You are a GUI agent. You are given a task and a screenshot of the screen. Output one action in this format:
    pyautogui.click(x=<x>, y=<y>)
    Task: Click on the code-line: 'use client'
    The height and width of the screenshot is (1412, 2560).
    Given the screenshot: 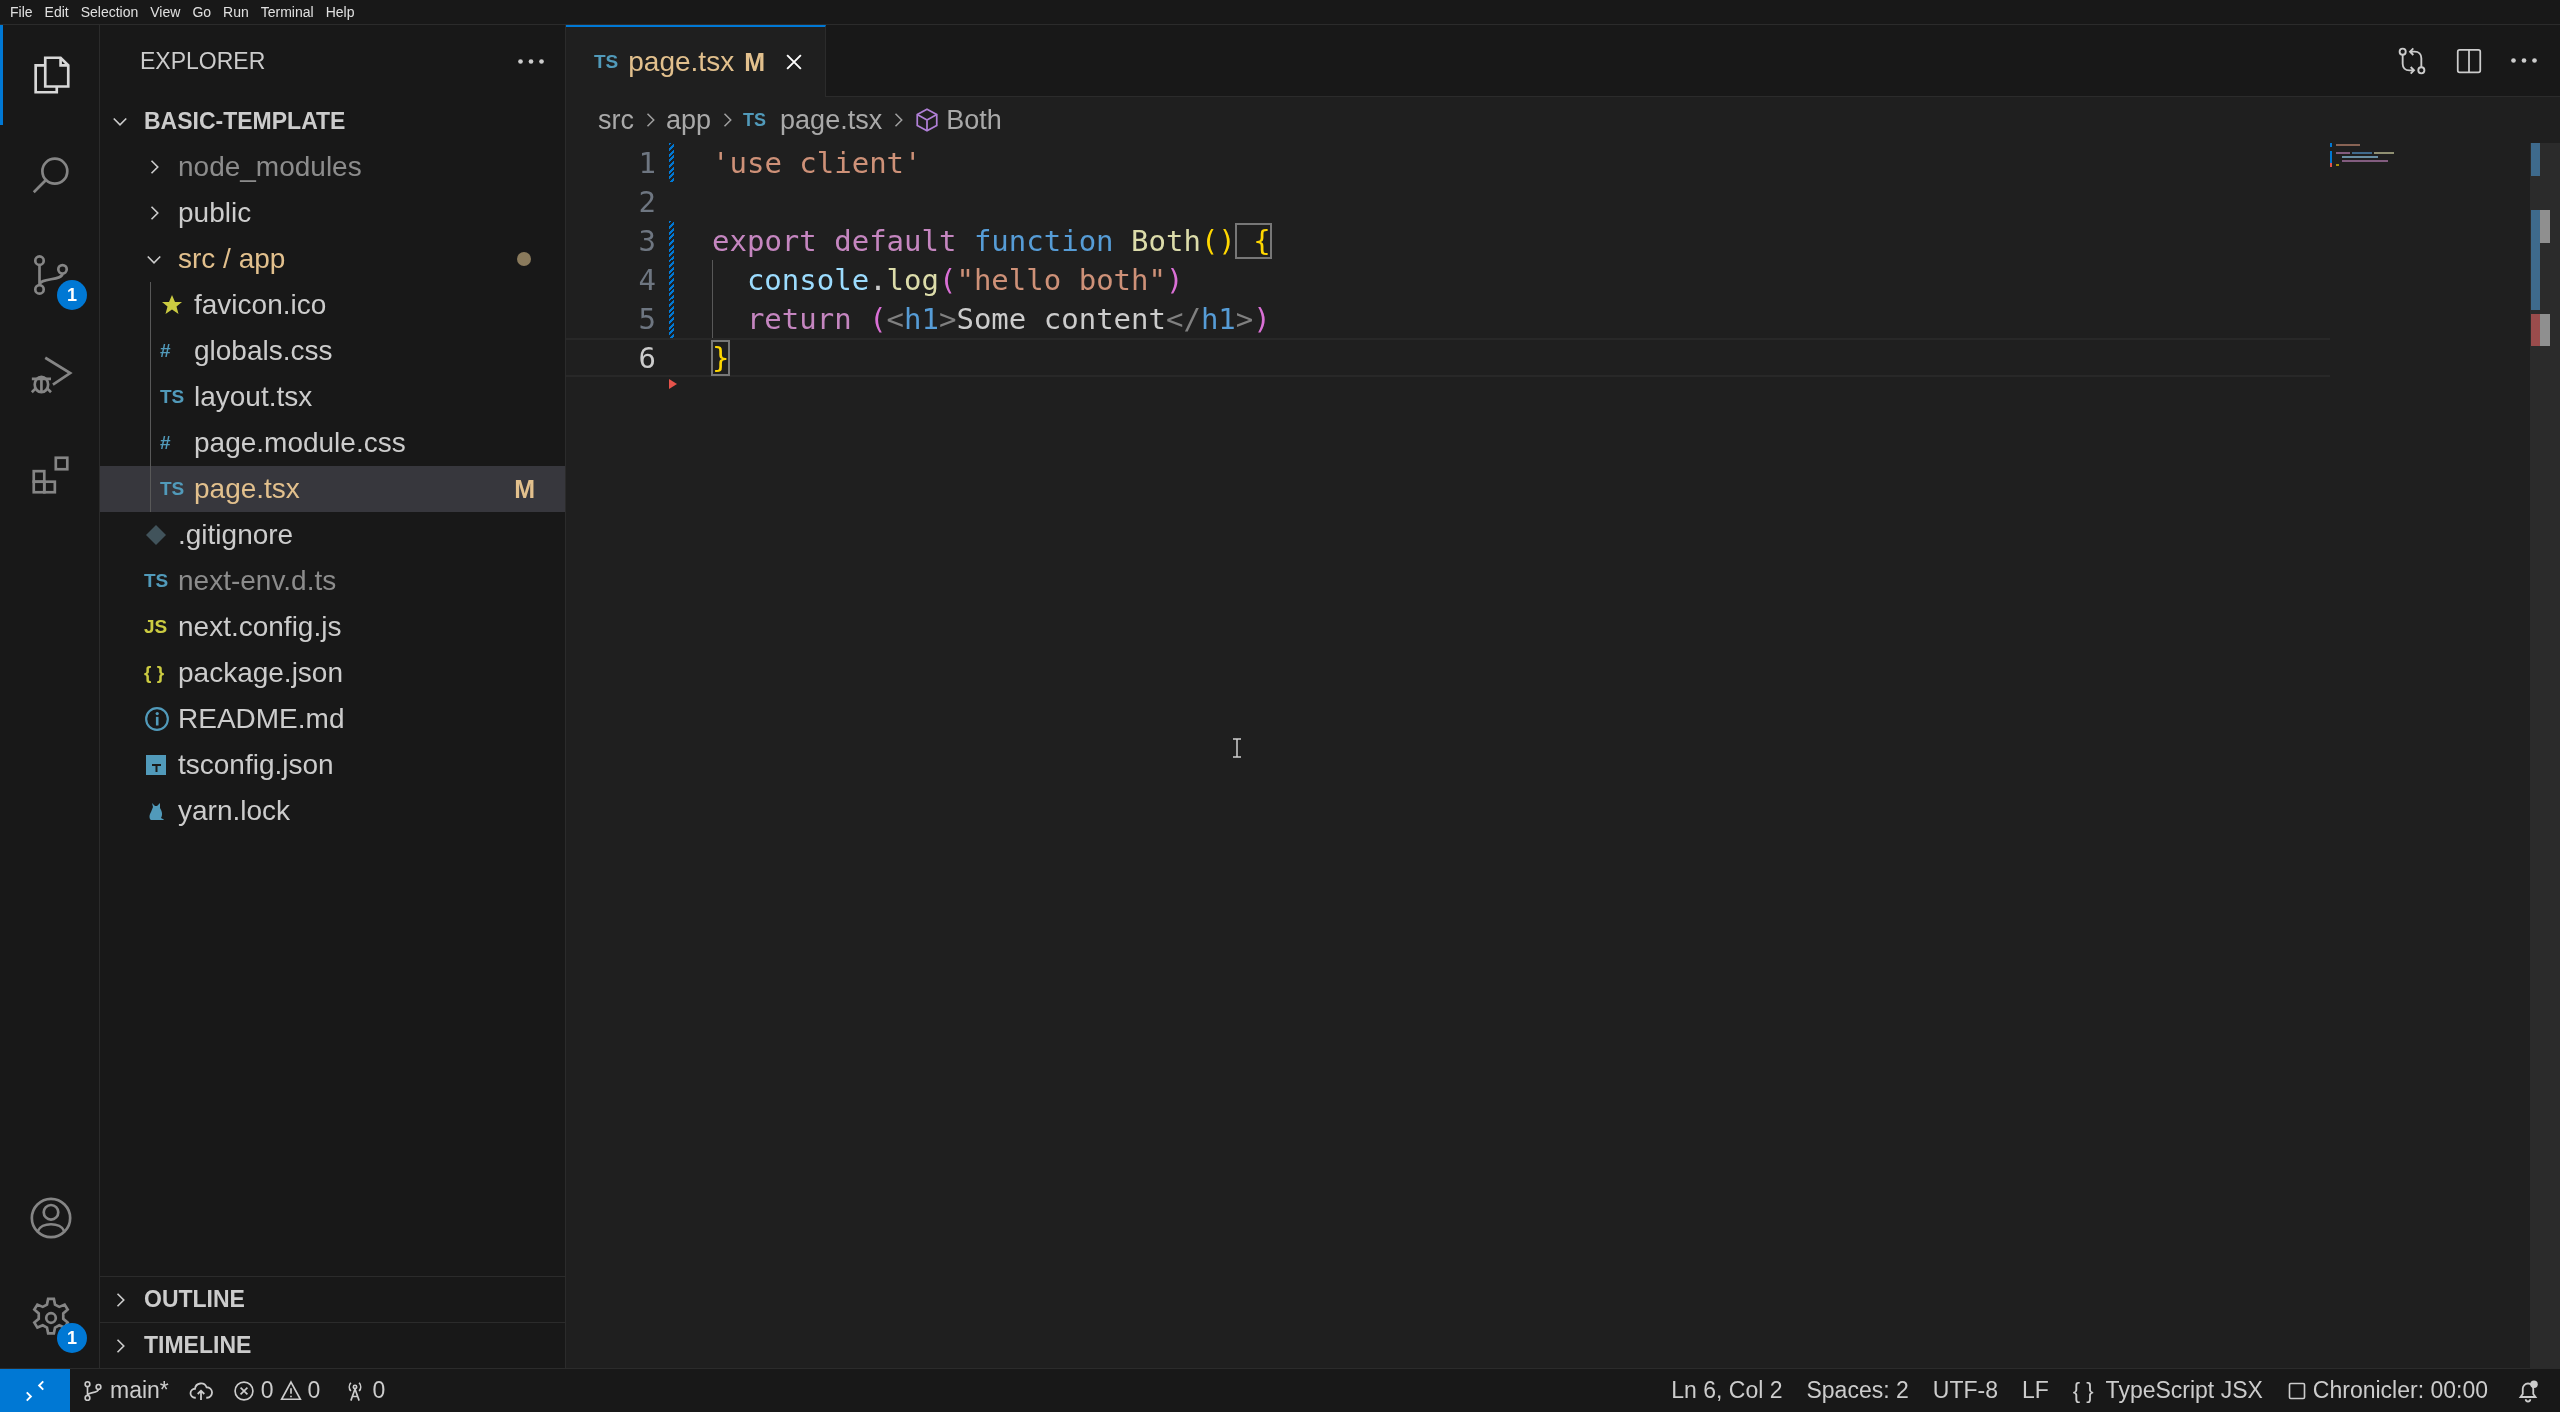 What is the action you would take?
    pyautogui.click(x=817, y=162)
    